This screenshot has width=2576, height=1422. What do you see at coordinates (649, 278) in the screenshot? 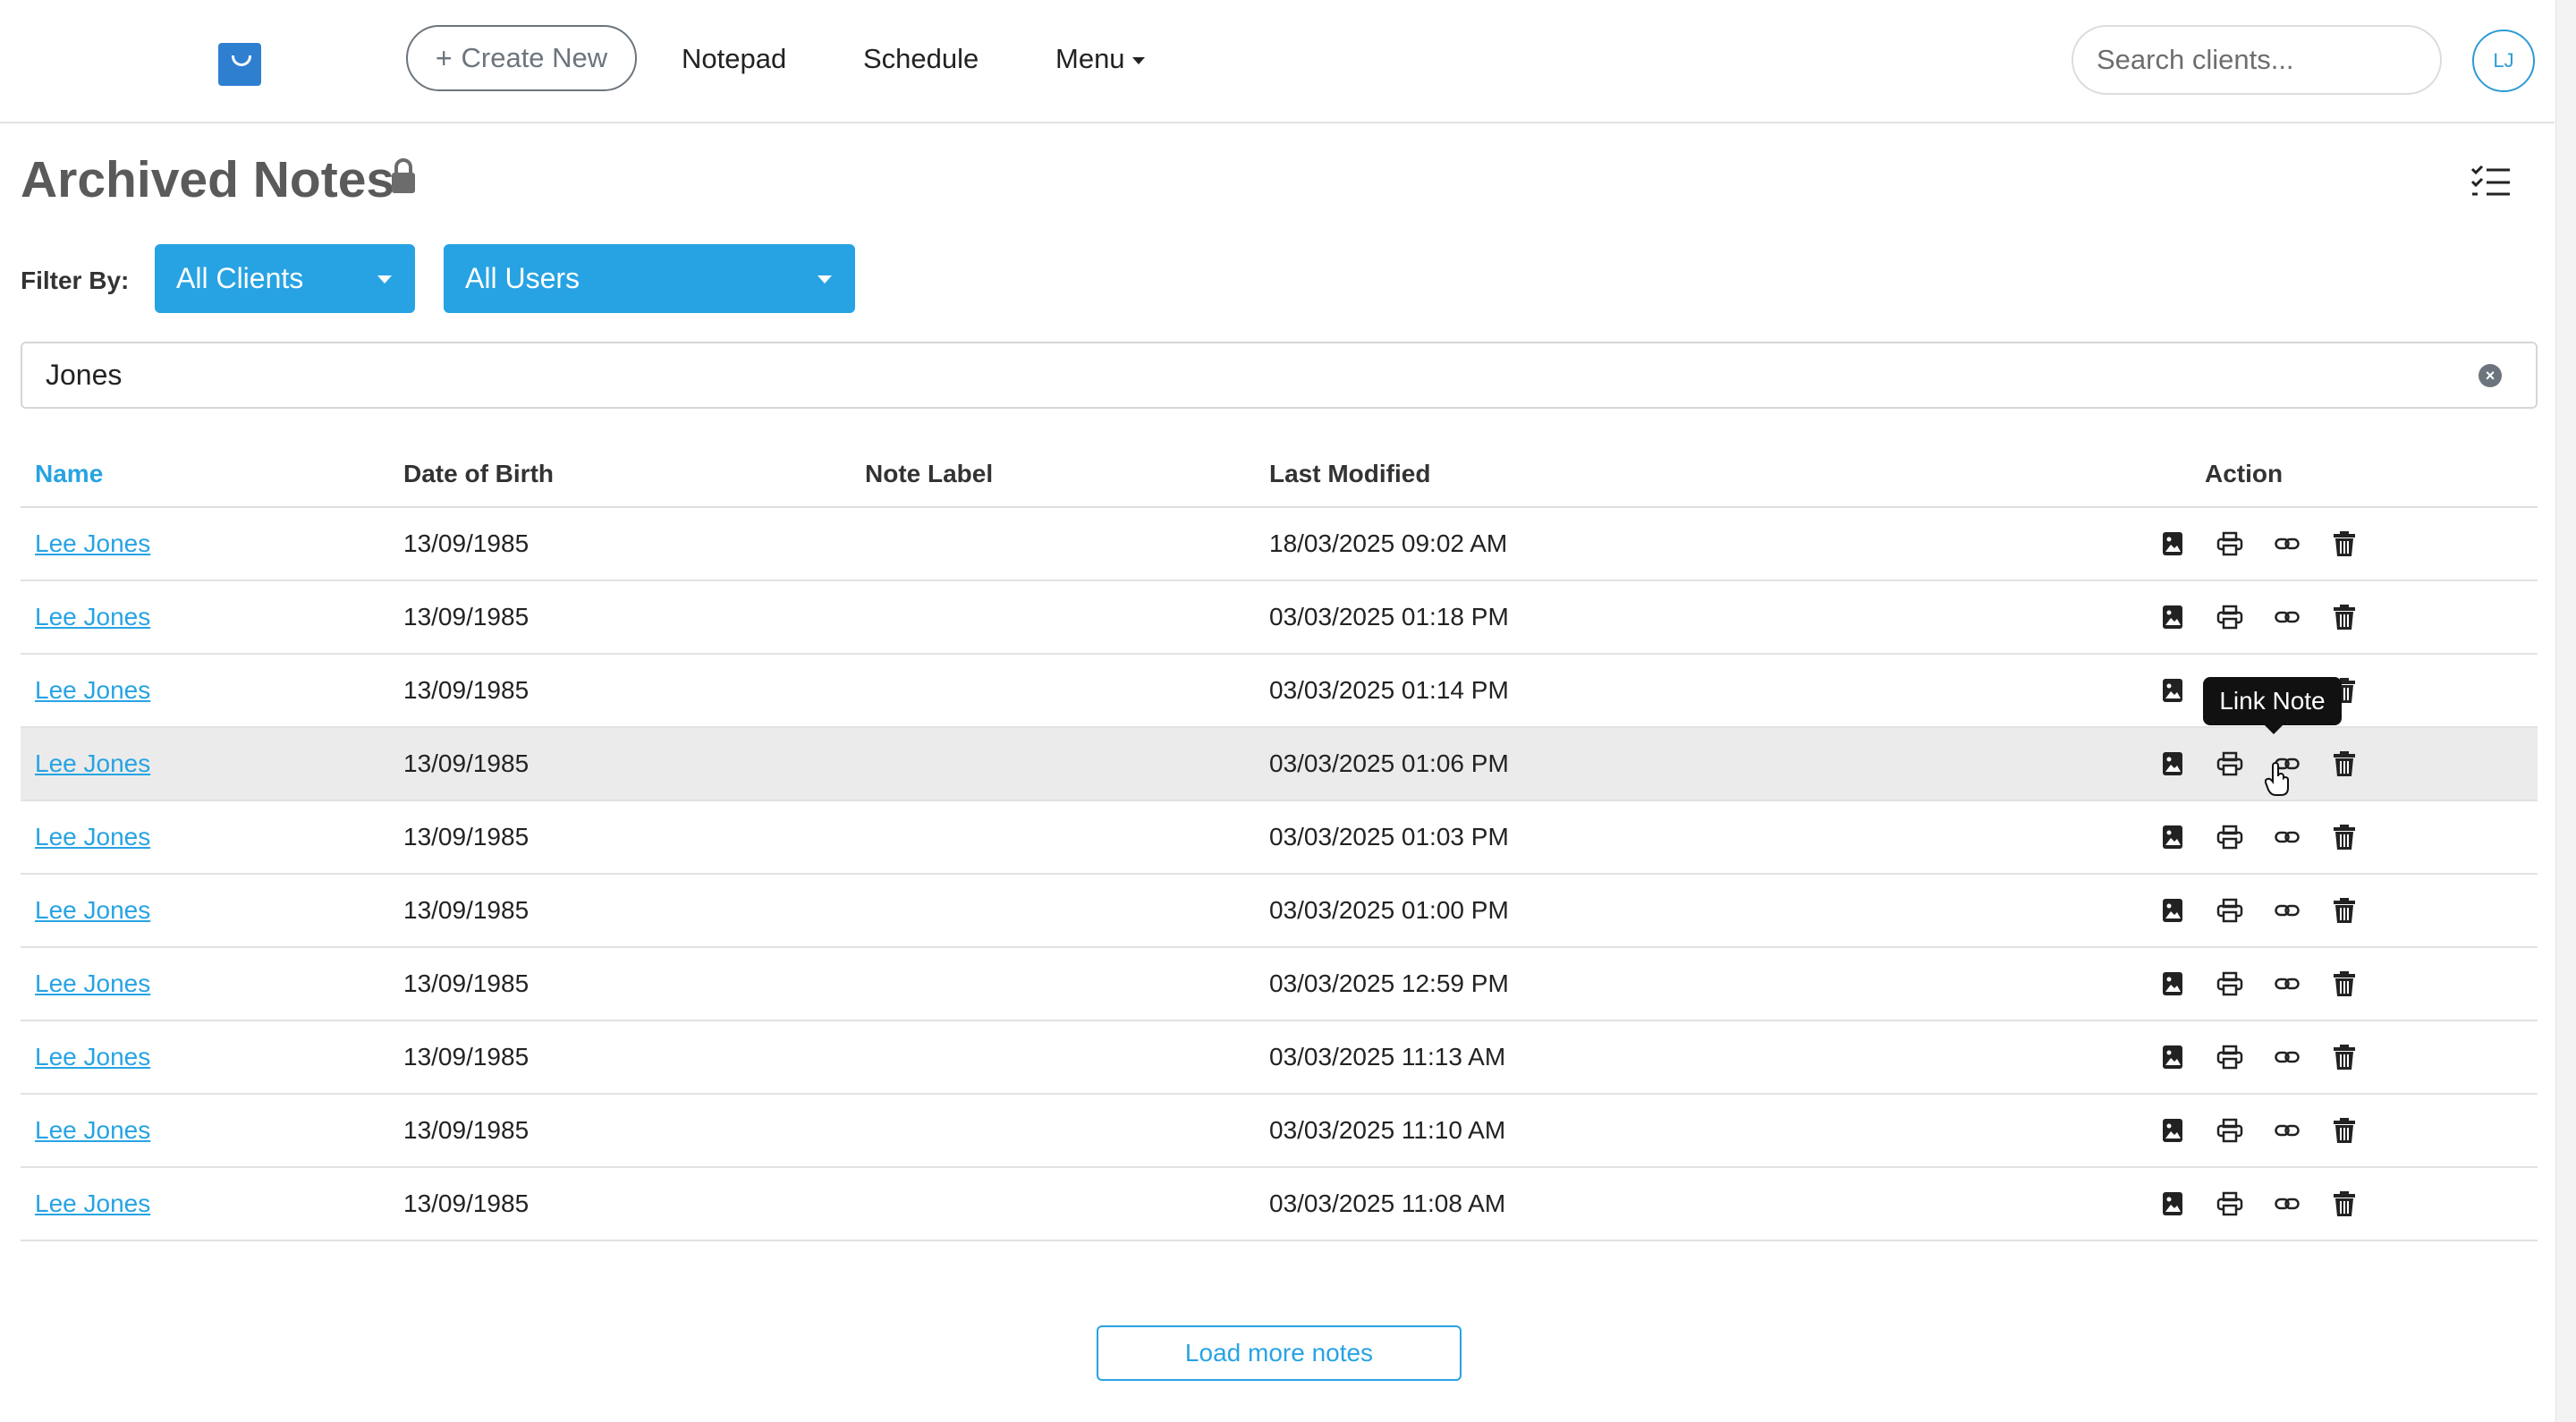
I see `users-filter-dropdown: All Users` at bounding box center [649, 278].